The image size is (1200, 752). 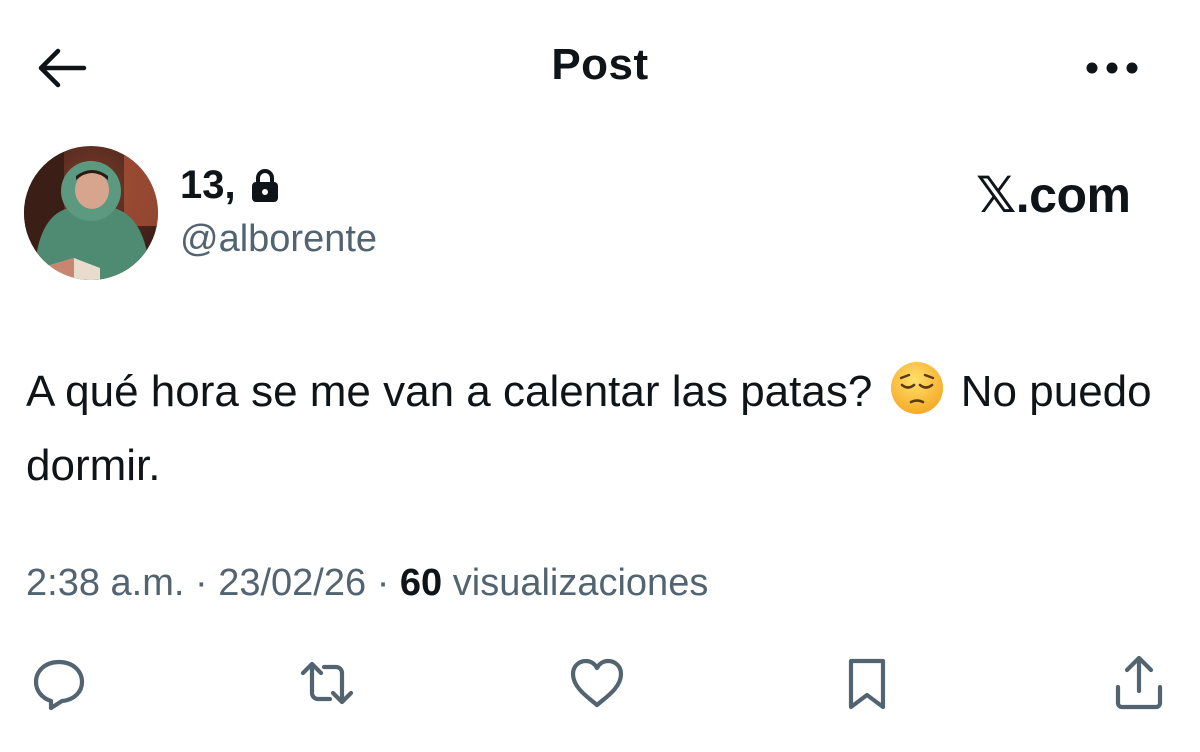 I want to click on pensive-face-emoji, so click(x=916, y=388).